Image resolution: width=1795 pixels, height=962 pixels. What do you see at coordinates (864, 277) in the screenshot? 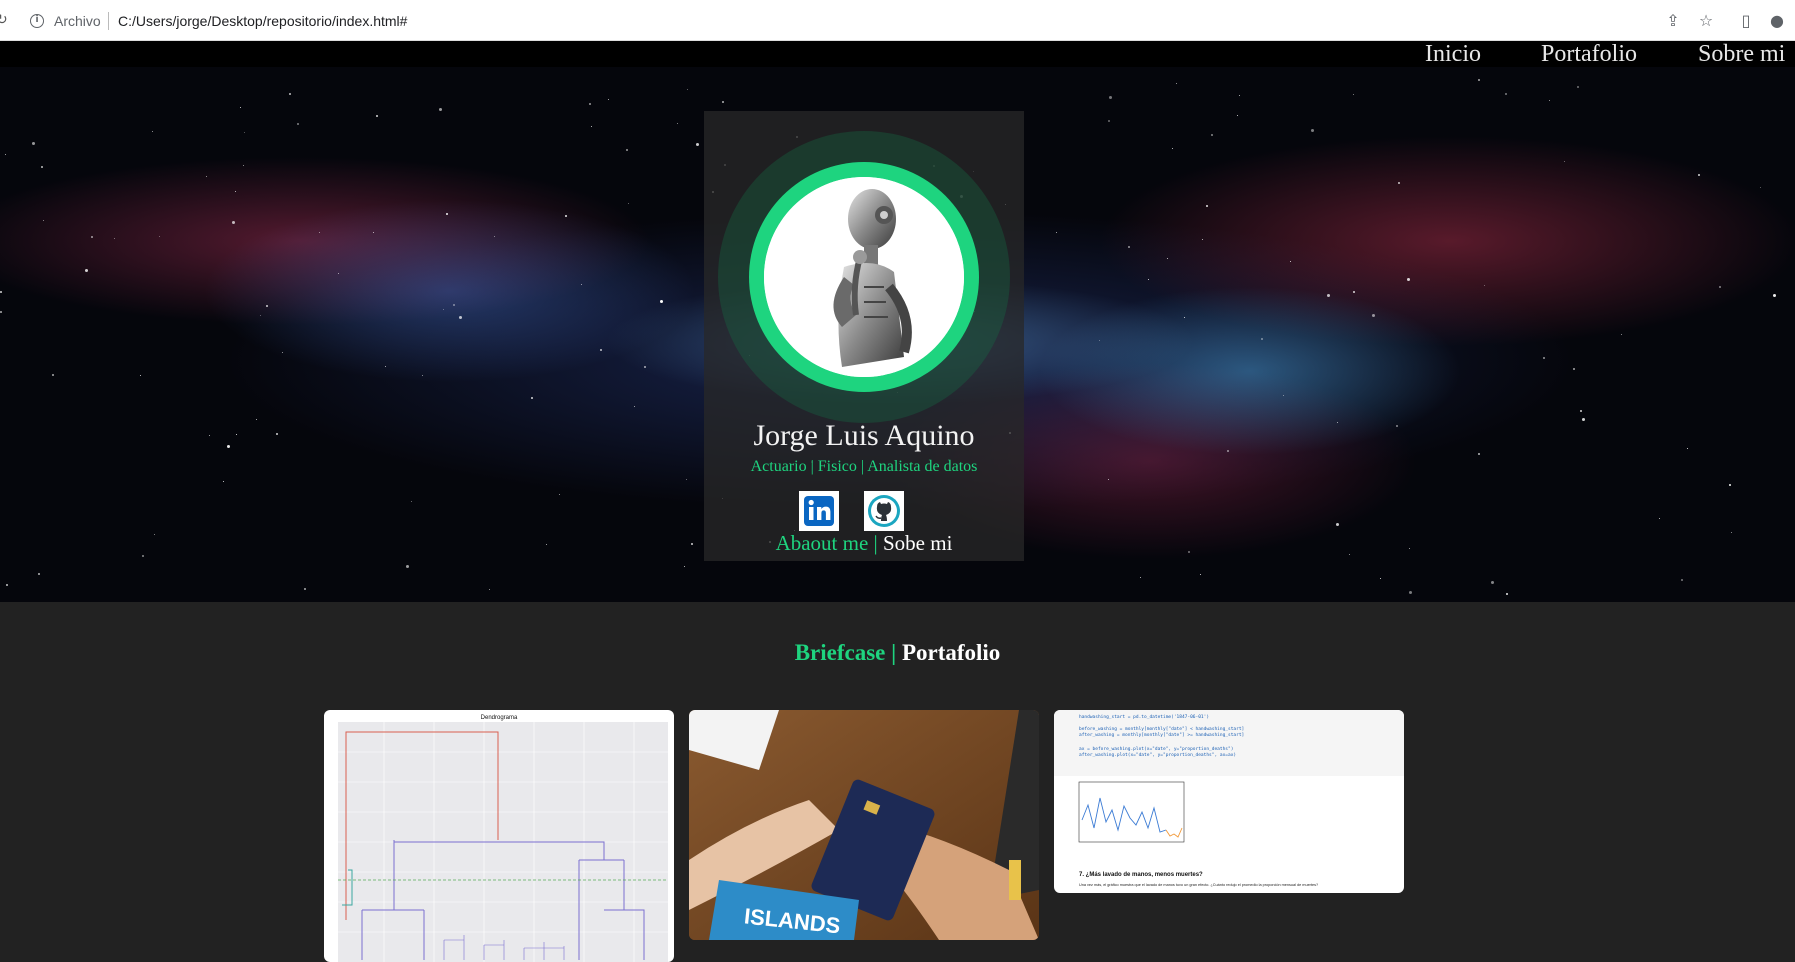
I see `avatar` at bounding box center [864, 277].